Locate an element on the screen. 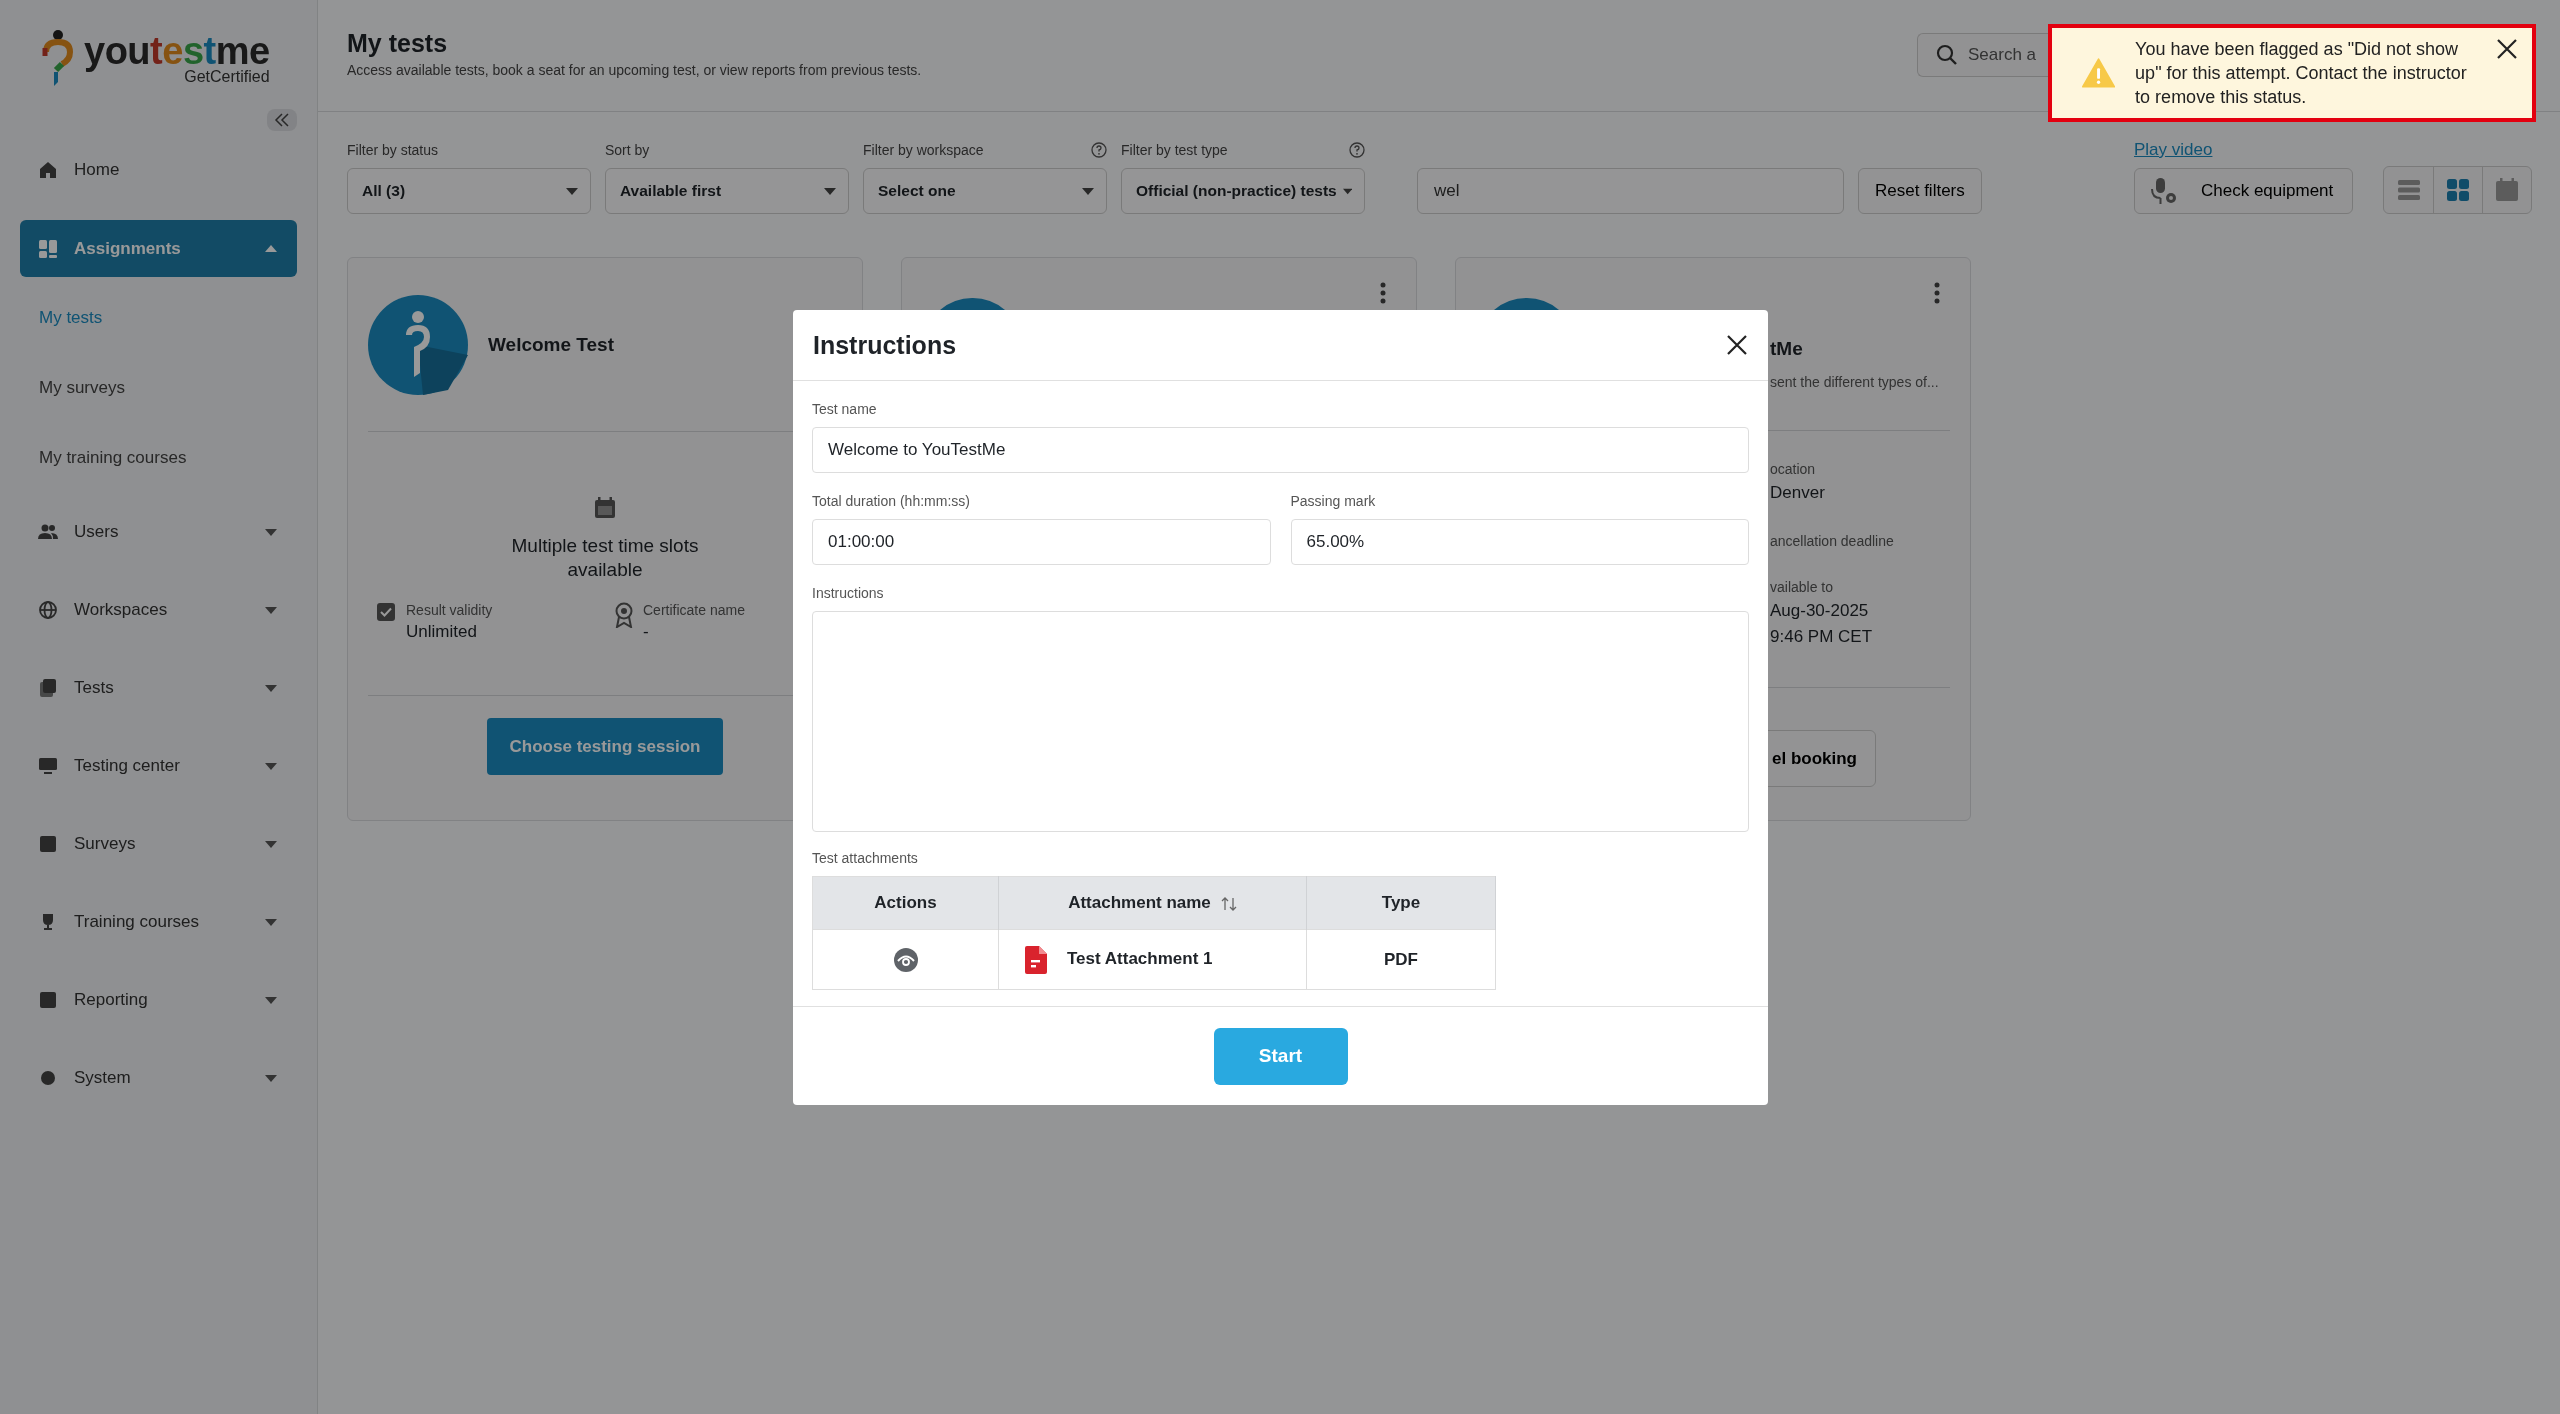  filter-dropdown: Available first is located at coordinates (727, 191).